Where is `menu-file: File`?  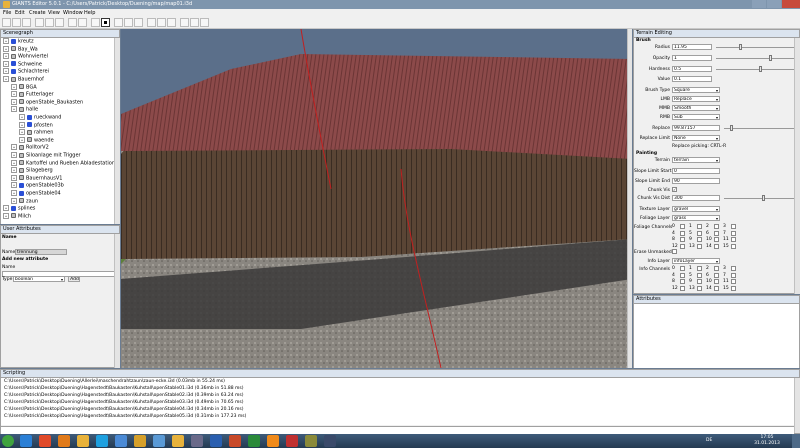 menu-file: File is located at coordinates (7, 13).